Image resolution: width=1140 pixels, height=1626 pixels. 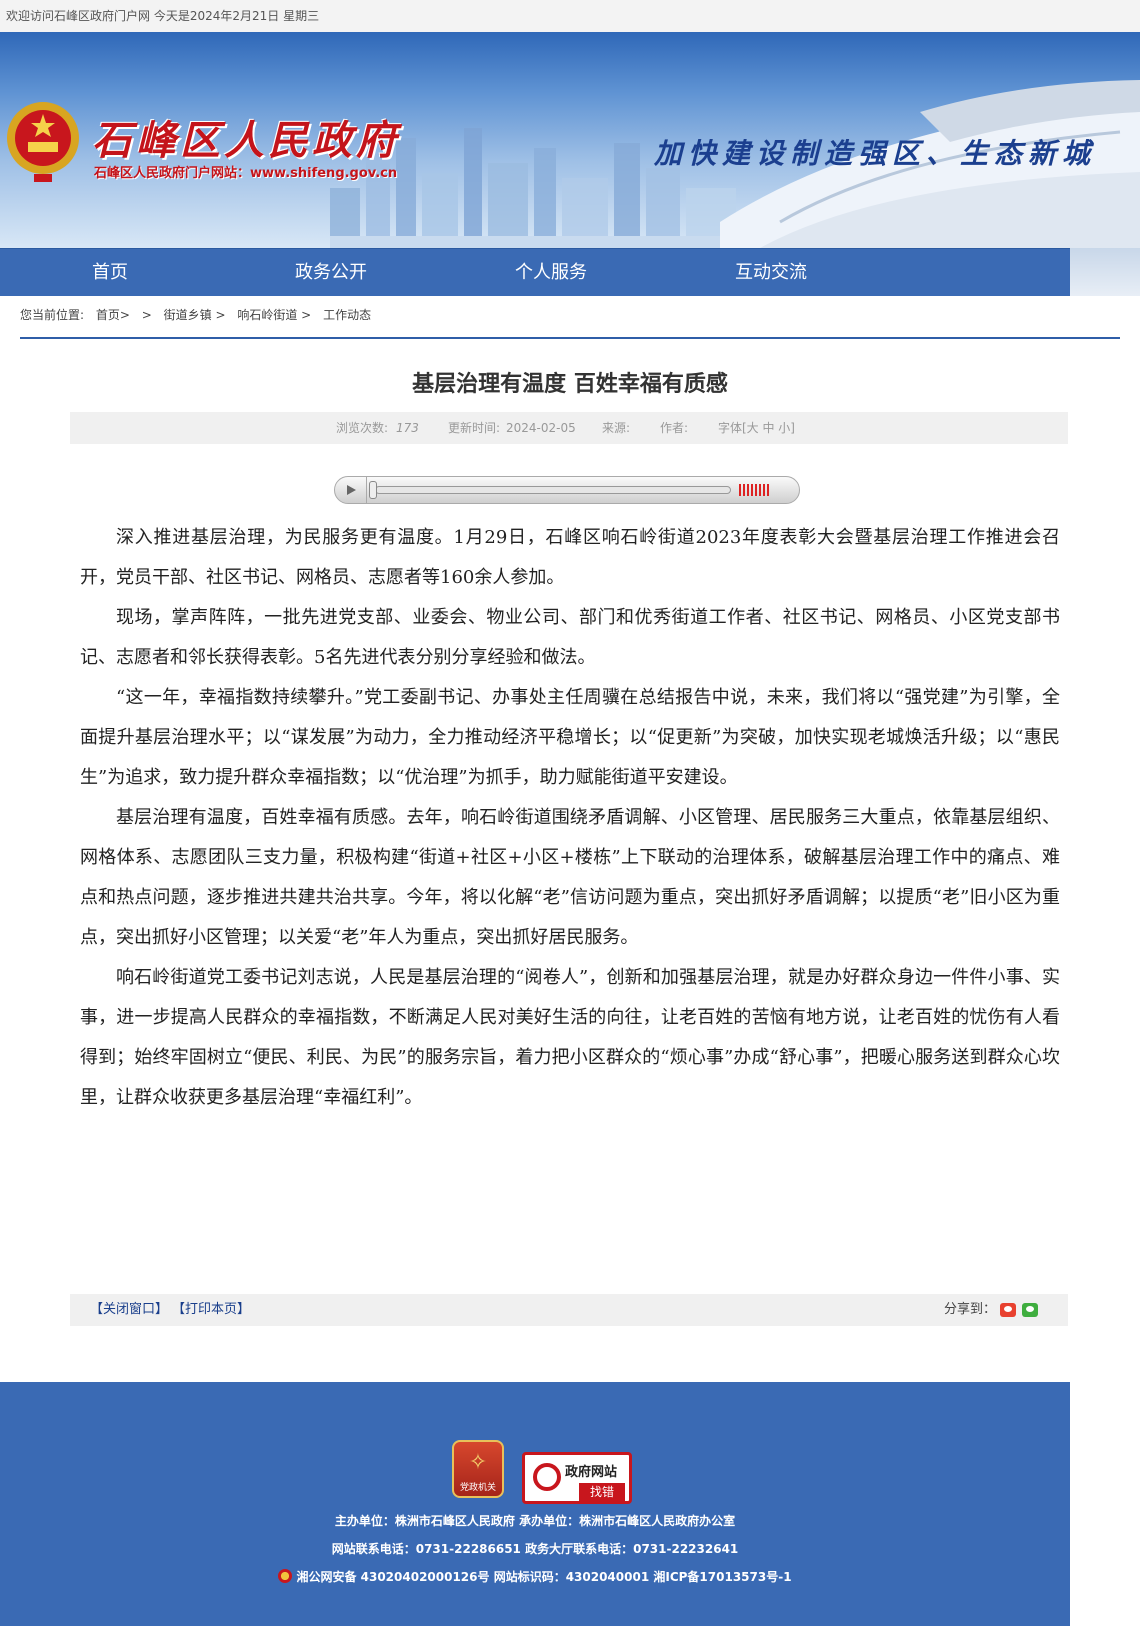 What do you see at coordinates (351, 490) in the screenshot?
I see `play-button` at bounding box center [351, 490].